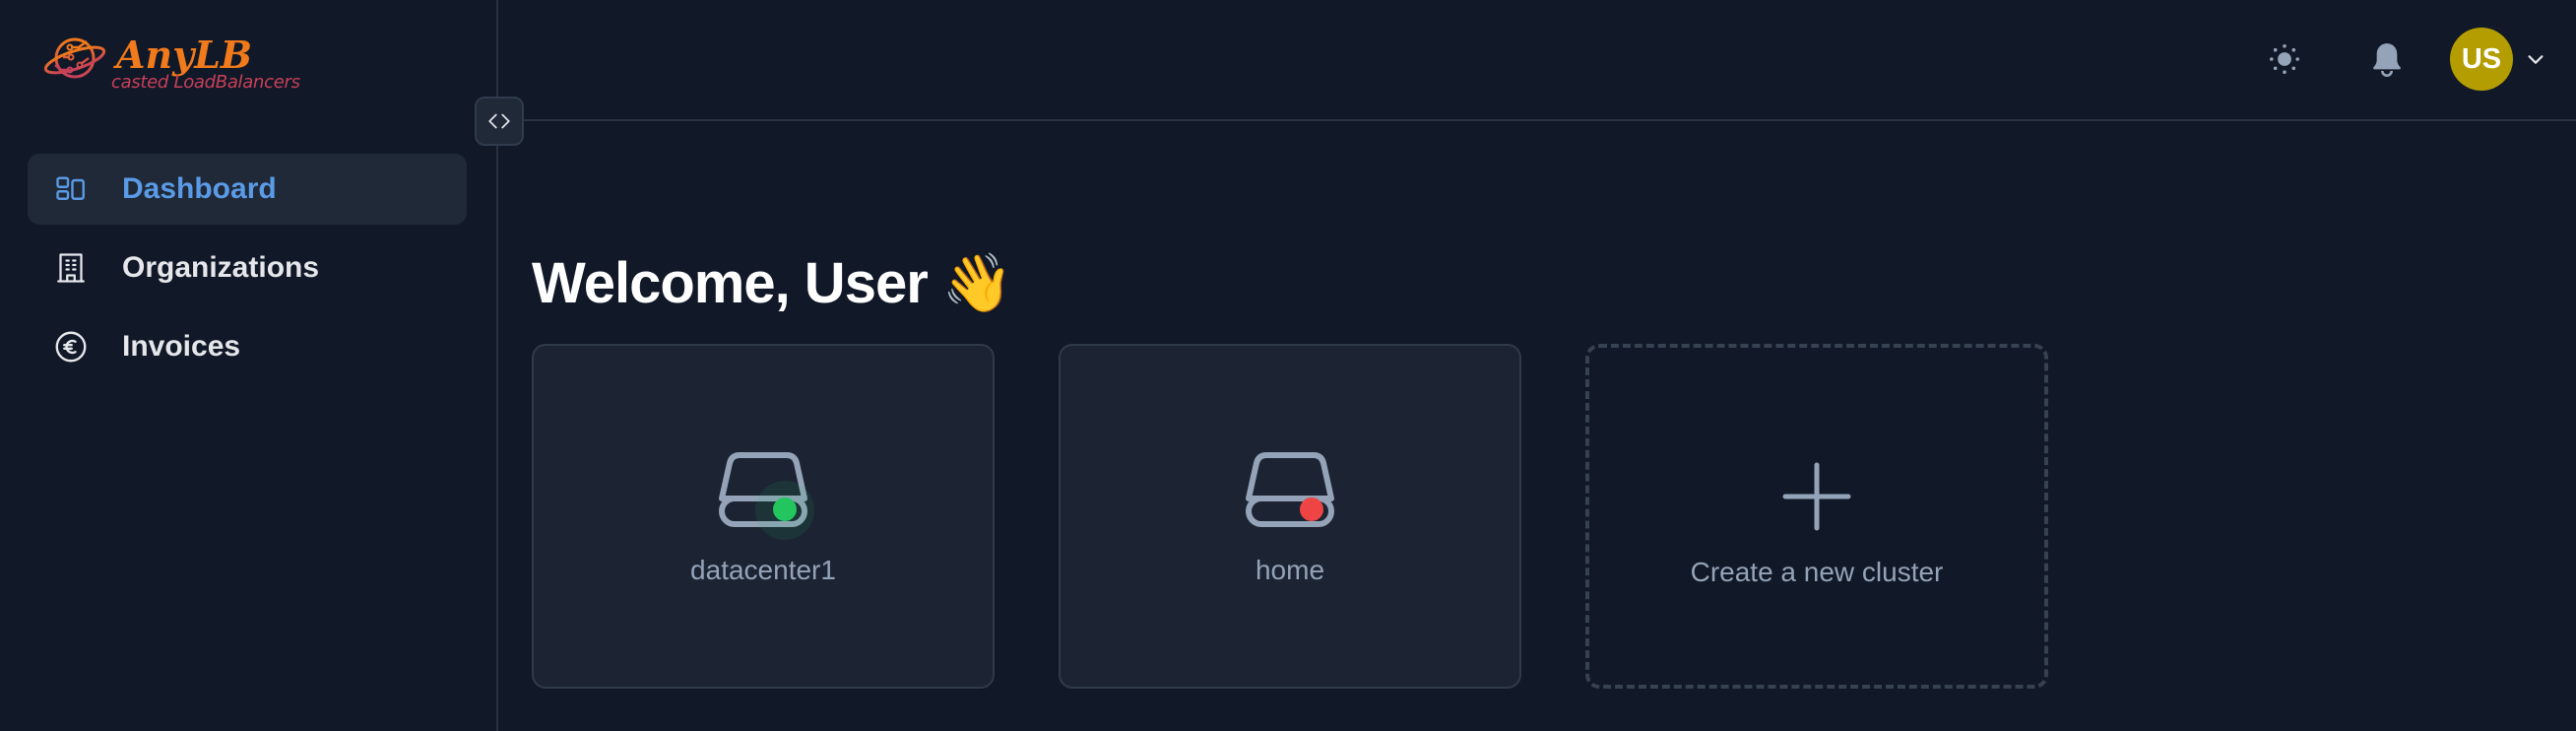  What do you see at coordinates (1817, 572) in the screenshot?
I see `create-cluster-label: Create a new cluster` at bounding box center [1817, 572].